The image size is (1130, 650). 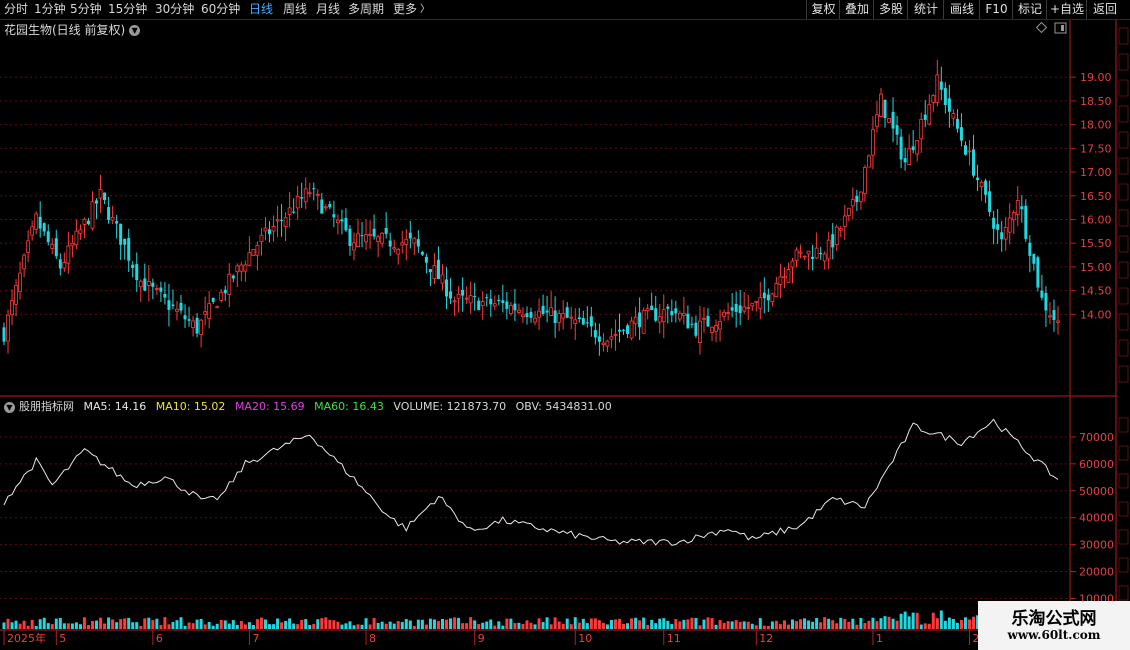 What do you see at coordinates (925, 9) in the screenshot?
I see `statistics-button: 统计` at bounding box center [925, 9].